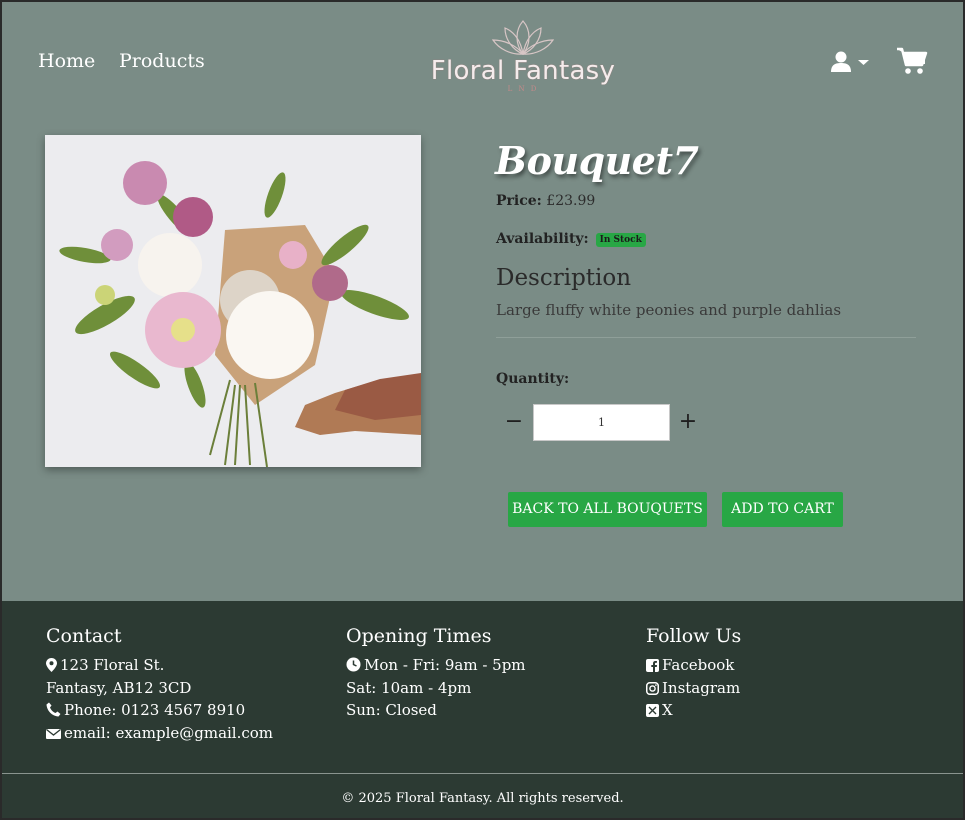  What do you see at coordinates (782, 509) in the screenshot?
I see `add-to-cart-button: ADD TO CART` at bounding box center [782, 509].